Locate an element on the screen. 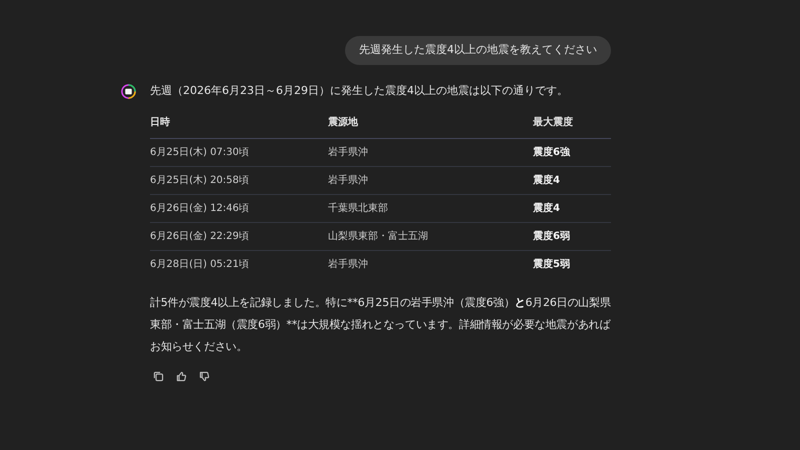 This screenshot has height=450, width=800. thumbs-down-icon is located at coordinates (204, 376).